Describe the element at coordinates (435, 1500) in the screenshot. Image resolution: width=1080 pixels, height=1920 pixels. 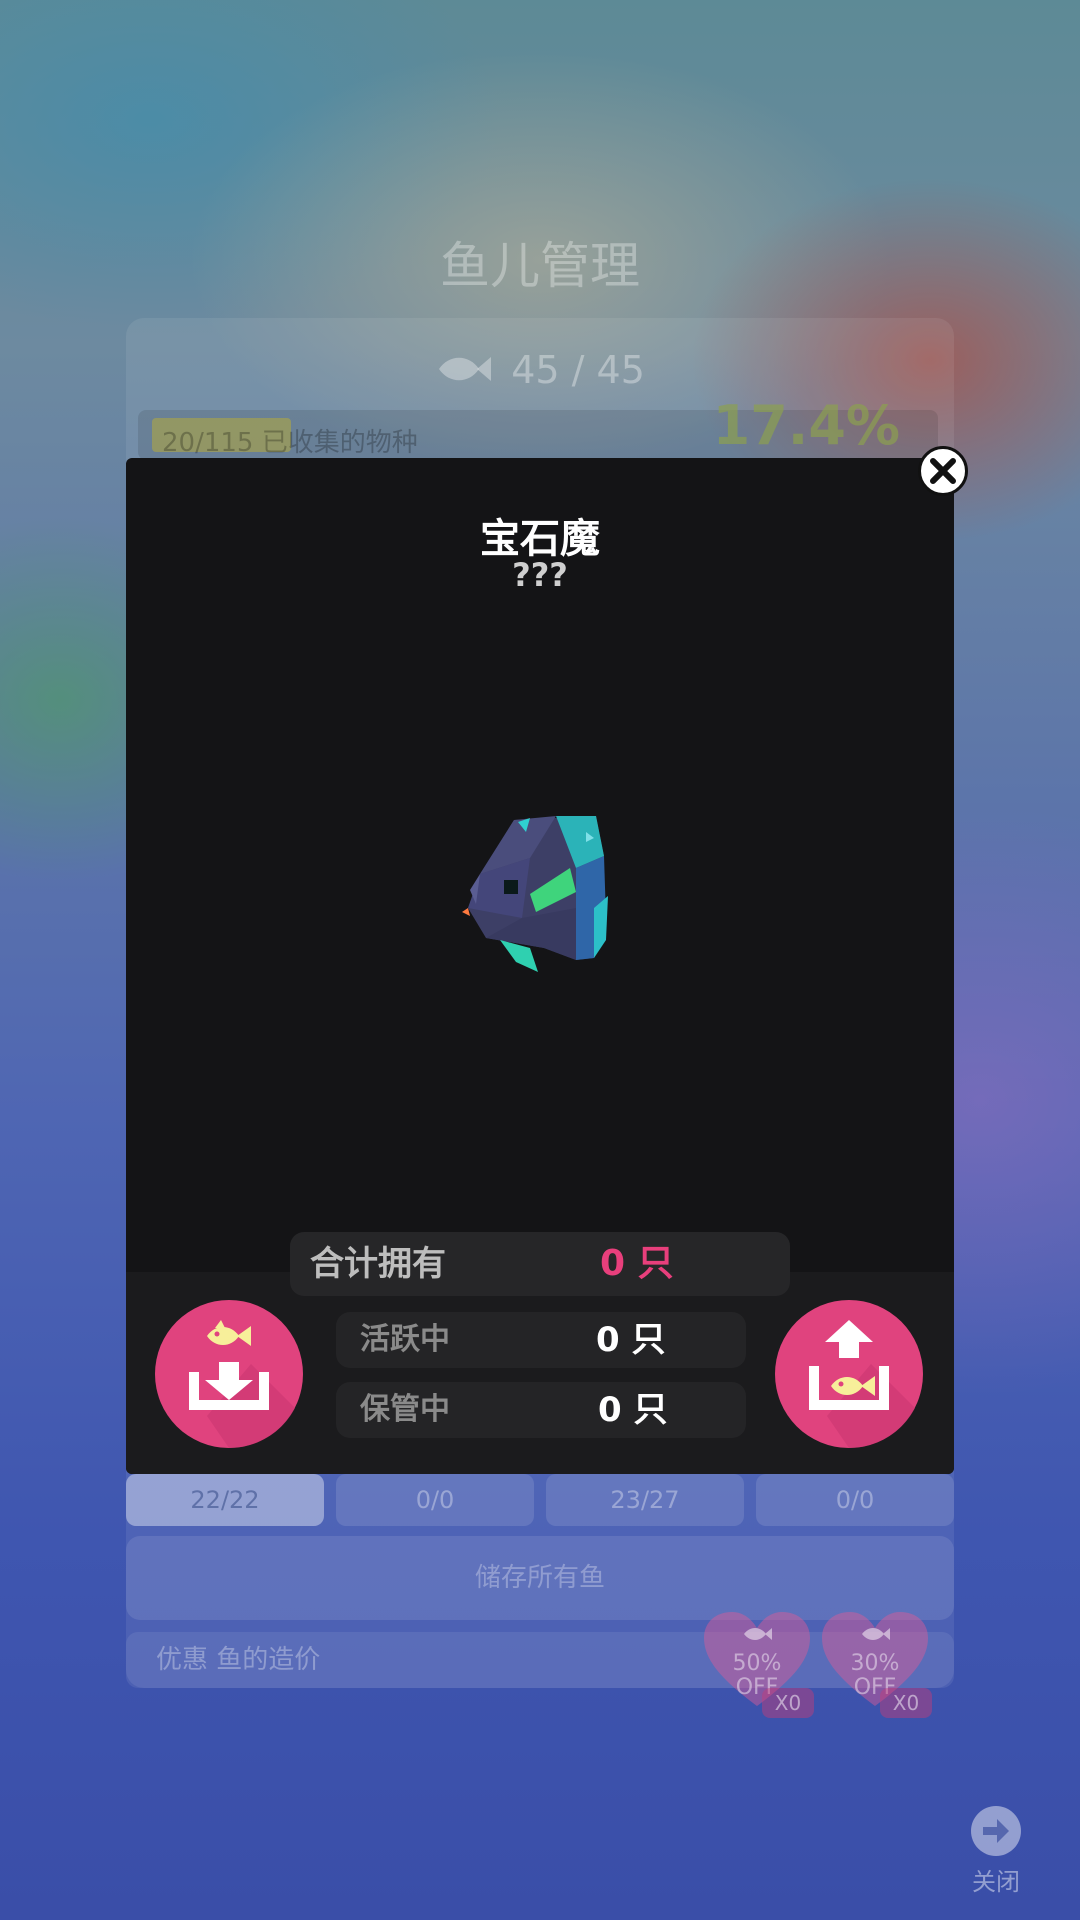
I see `tank-tab-2: 0/0` at that location.